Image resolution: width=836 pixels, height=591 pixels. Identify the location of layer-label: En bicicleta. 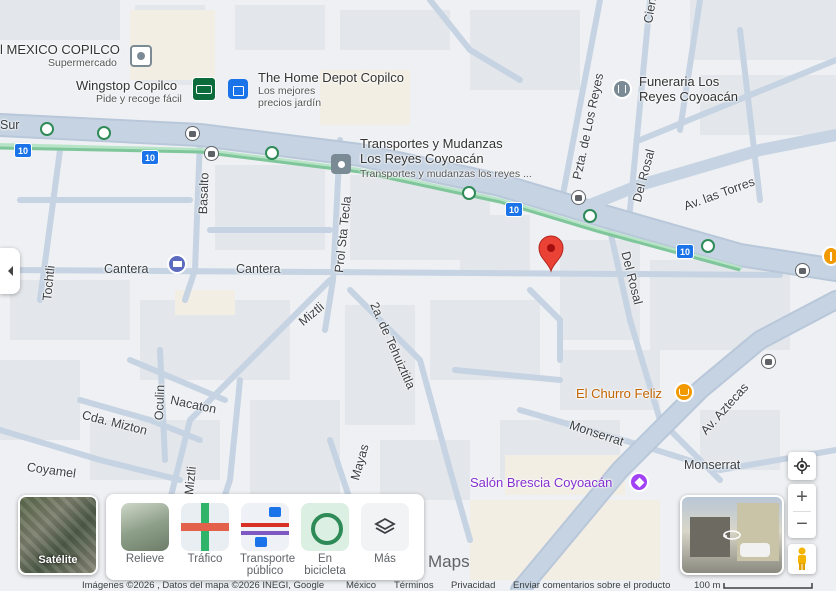
(325, 565).